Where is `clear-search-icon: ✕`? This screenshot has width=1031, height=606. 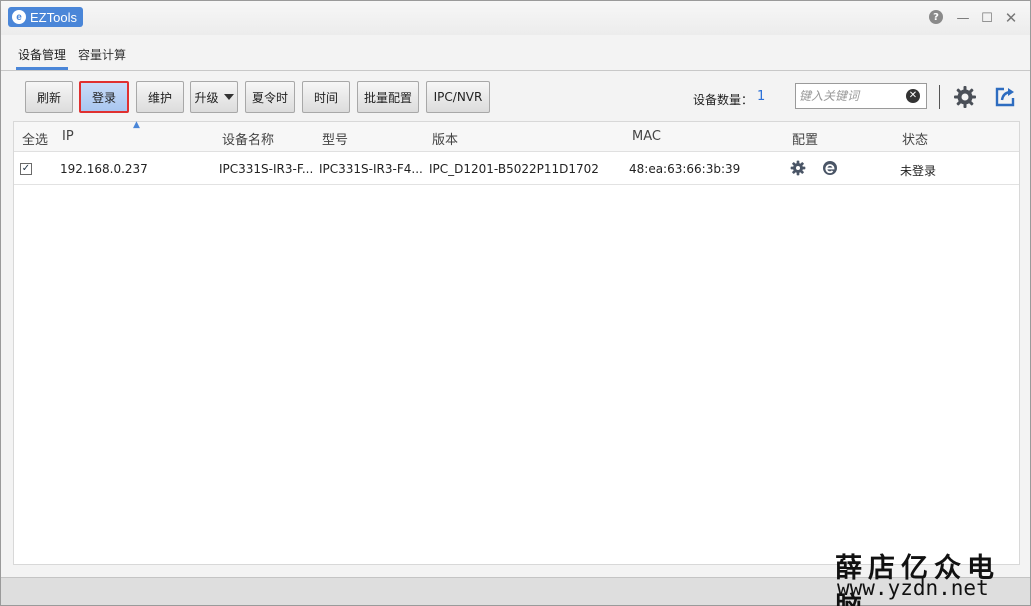
clear-search-icon: ✕ is located at coordinates (913, 96).